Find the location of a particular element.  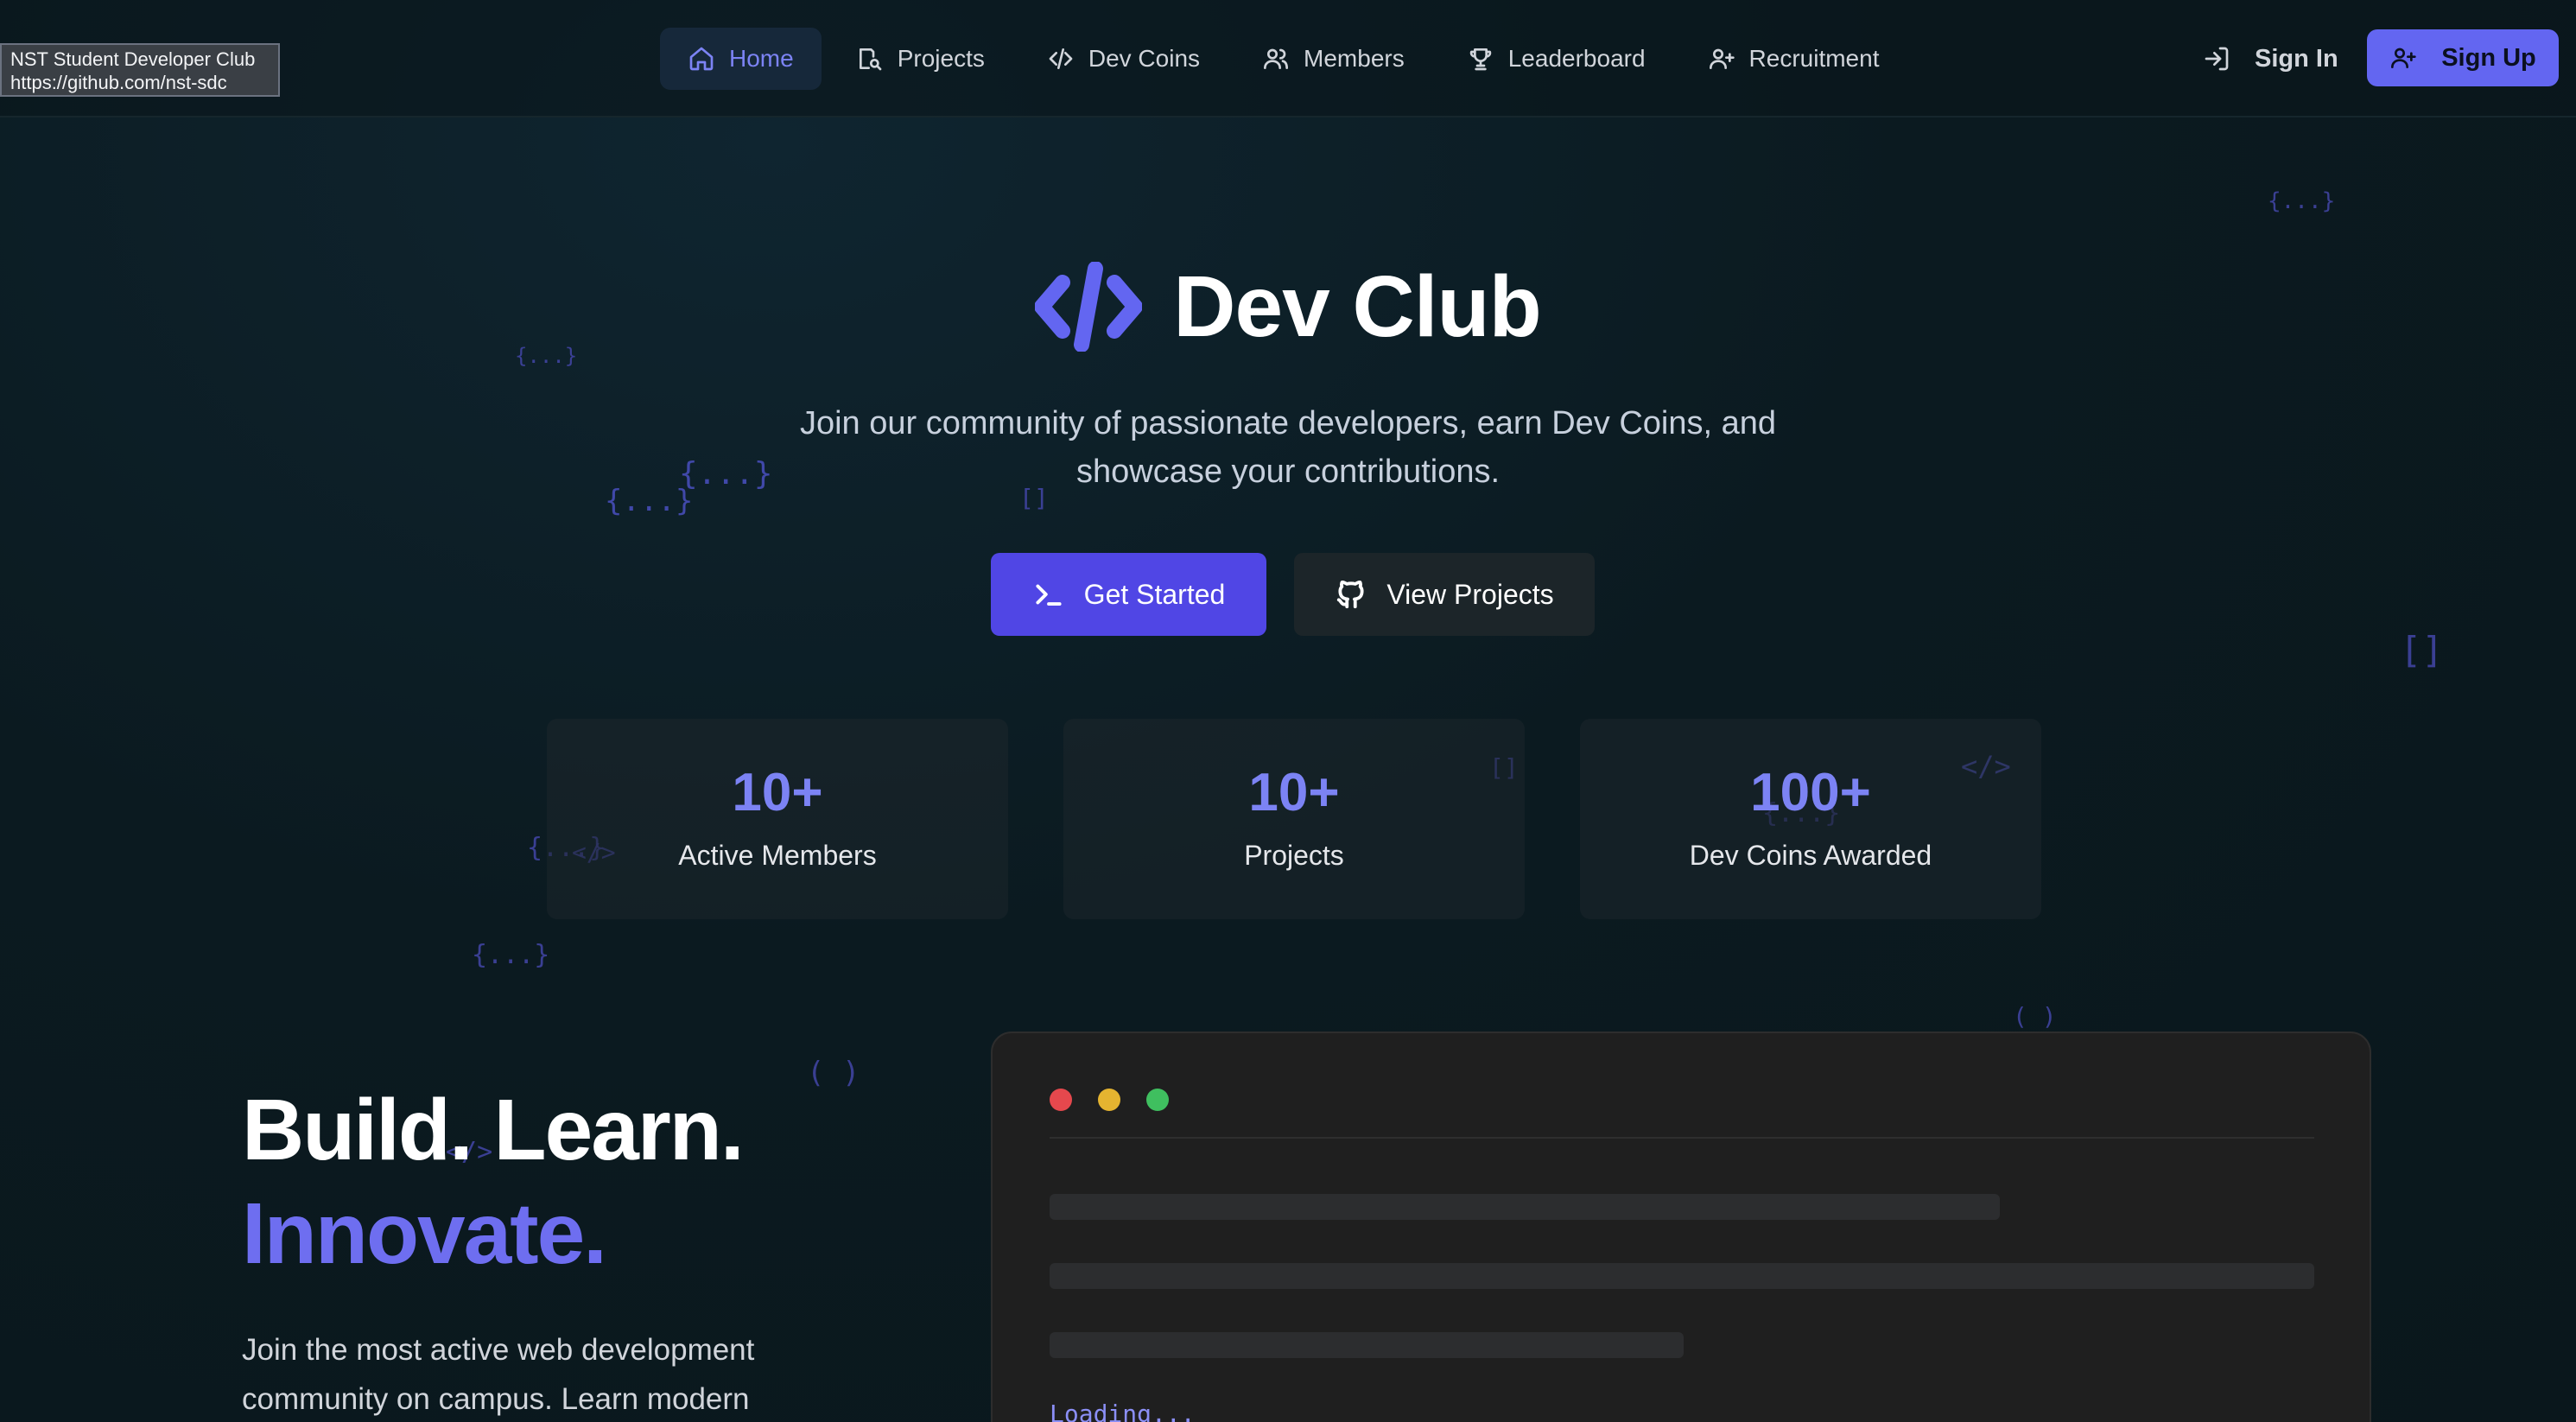

trophy-icon is located at coordinates (1480, 59).